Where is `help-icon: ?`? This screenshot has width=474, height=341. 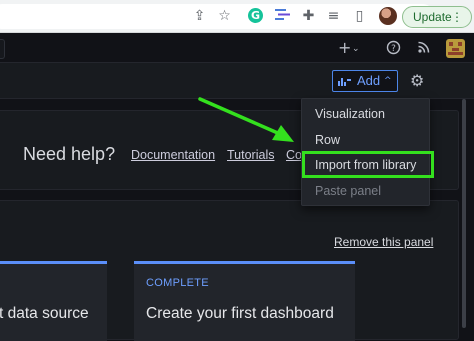 help-icon: ? is located at coordinates (393, 49).